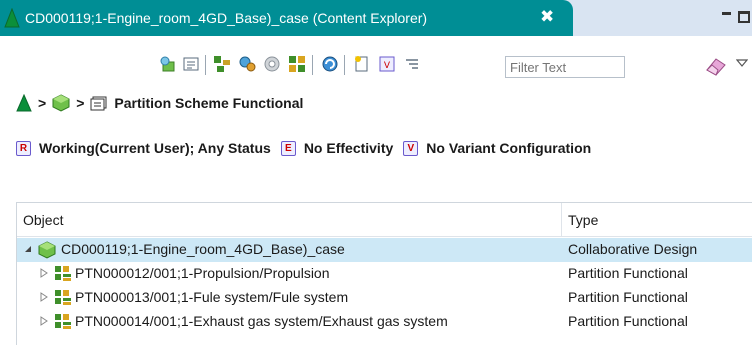 The height and width of the screenshot is (345, 752). Describe the element at coordinates (208, 103) in the screenshot. I see `breadcrumb-current: Partition Scheme Functional` at that location.